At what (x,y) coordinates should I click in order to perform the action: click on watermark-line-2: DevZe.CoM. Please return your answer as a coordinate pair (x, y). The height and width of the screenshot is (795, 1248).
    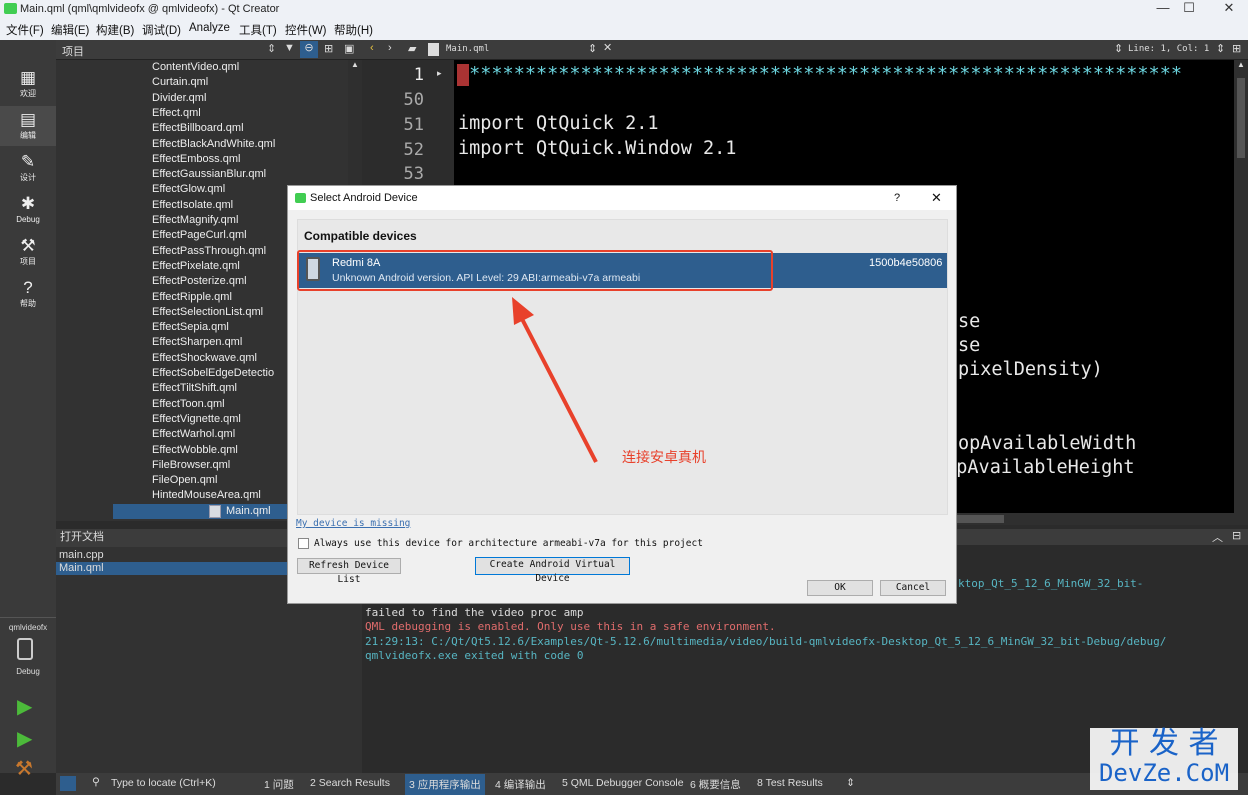
    Looking at the image, I should click on (1164, 773).